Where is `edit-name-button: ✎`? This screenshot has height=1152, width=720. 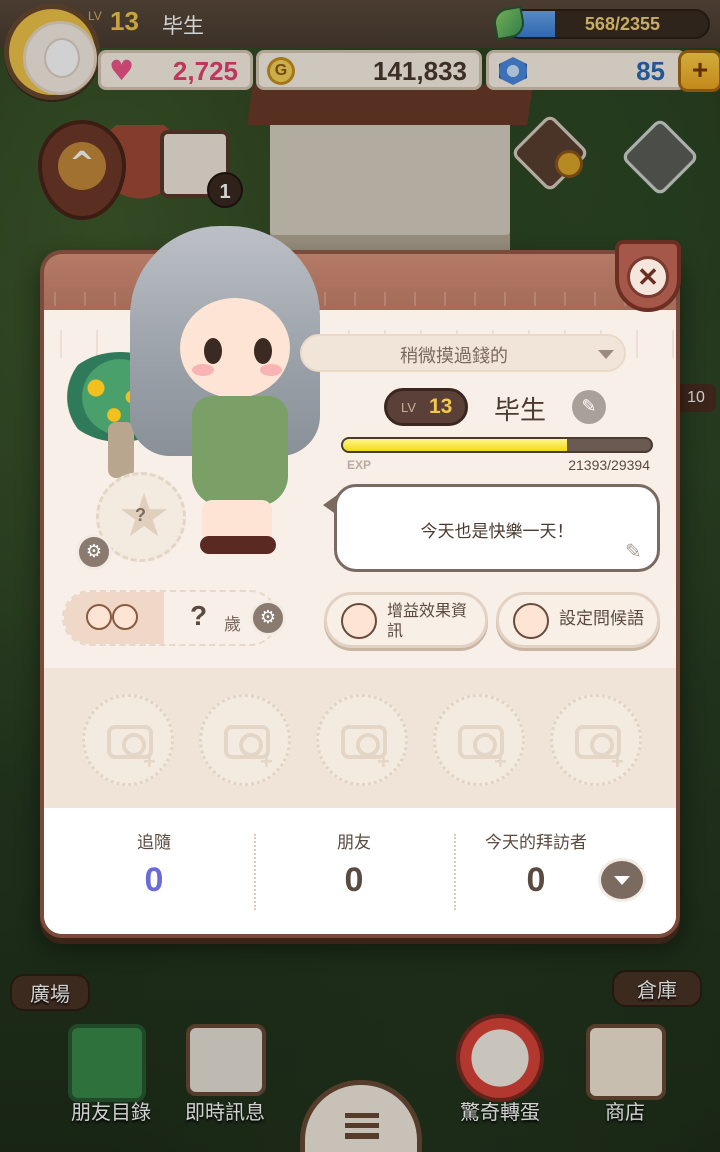
edit-name-button: ✎ is located at coordinates (589, 407).